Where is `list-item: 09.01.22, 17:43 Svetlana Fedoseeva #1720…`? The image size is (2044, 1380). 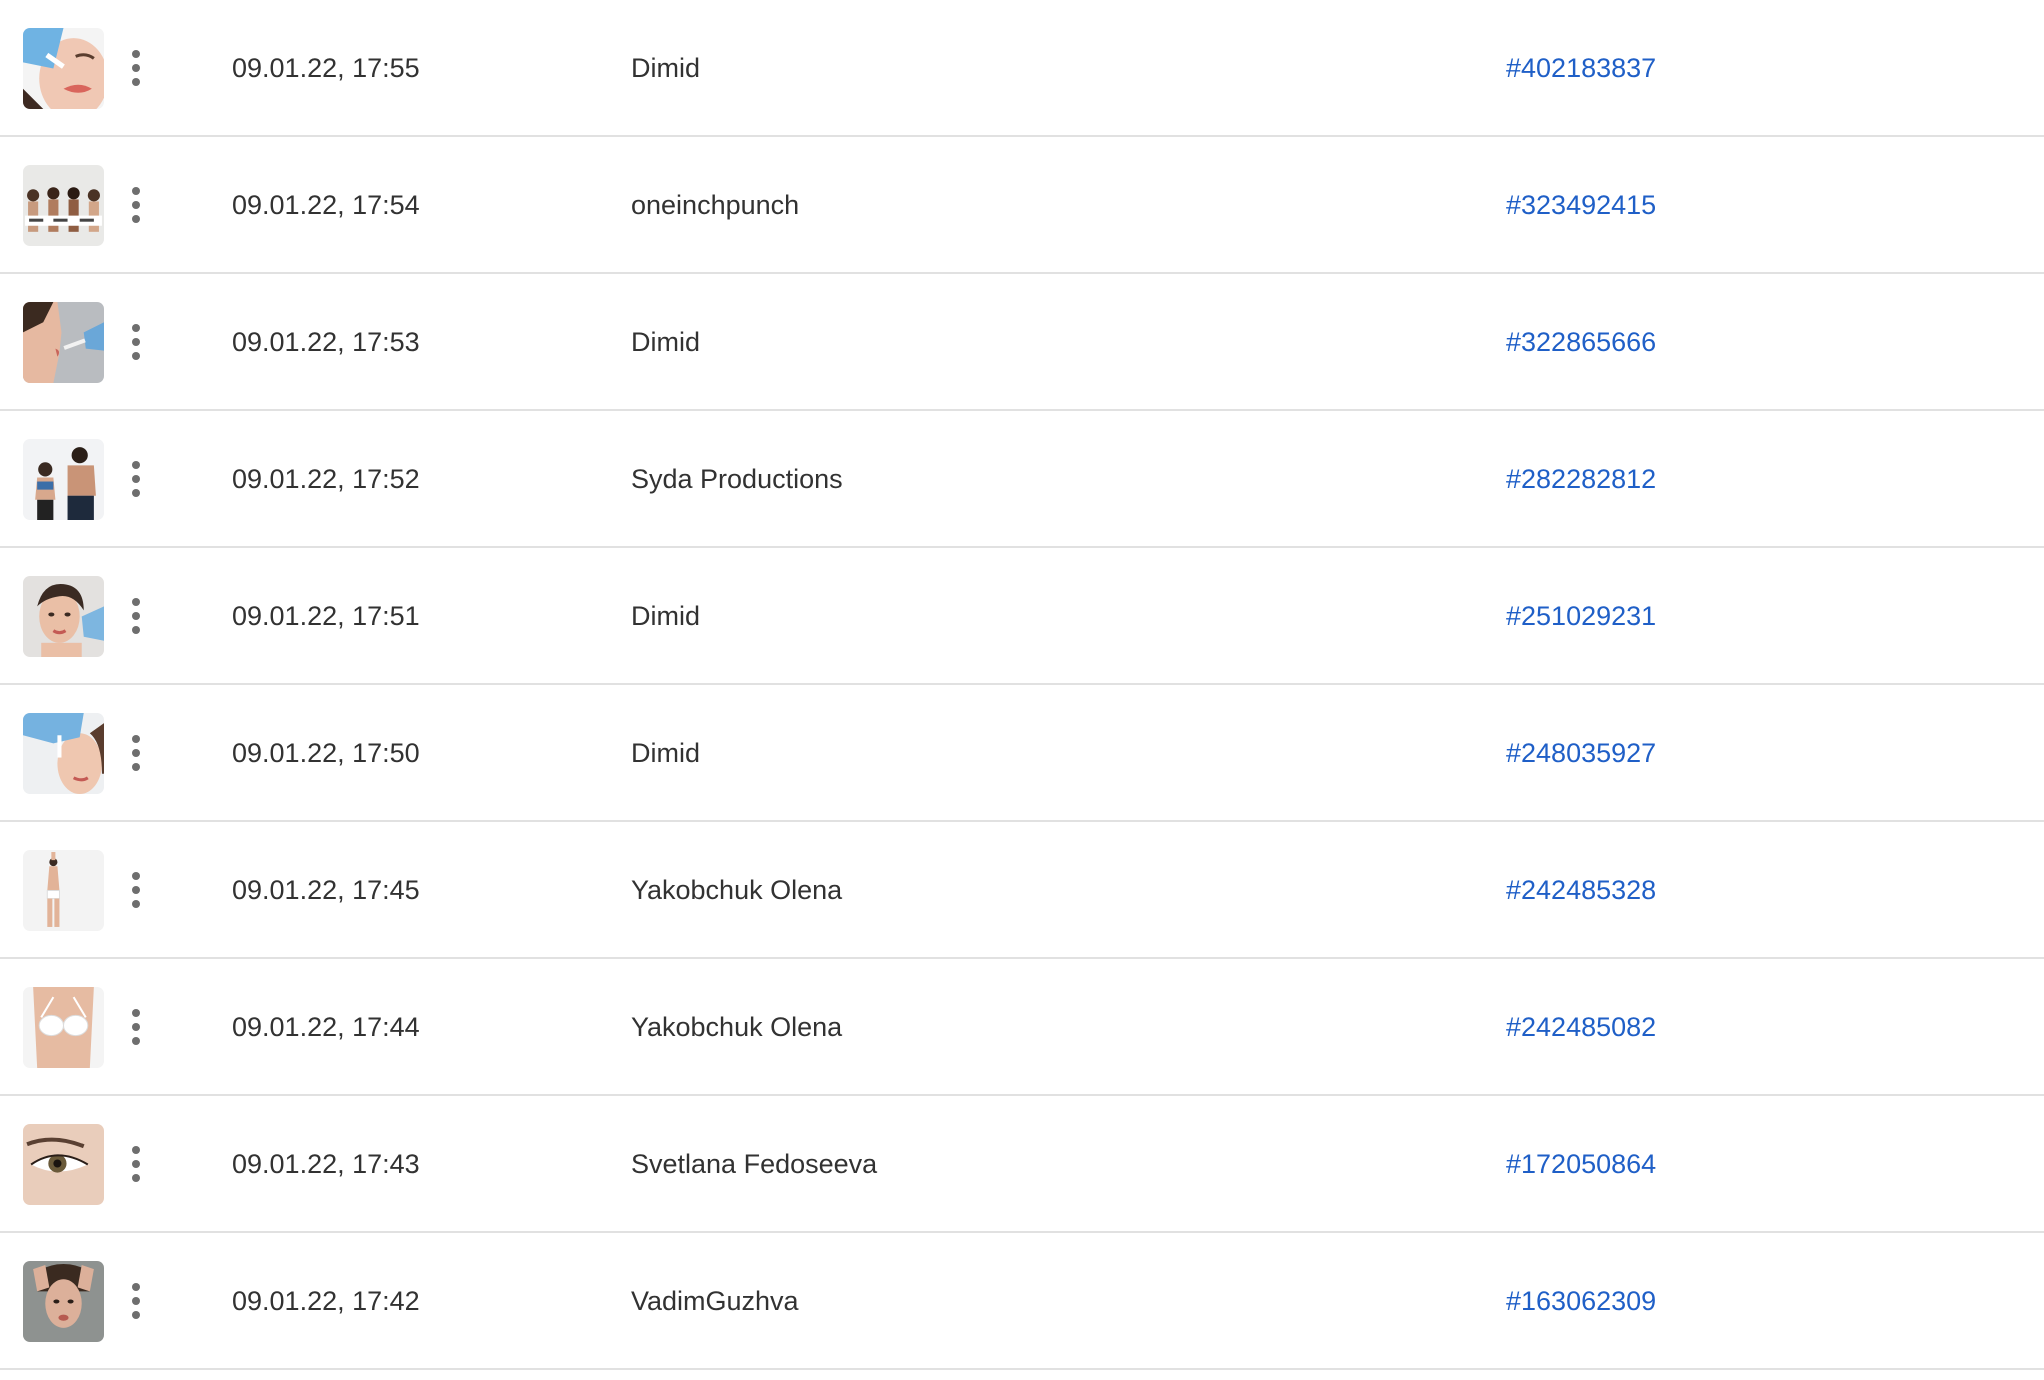 list-item: 09.01.22, 17:43 Svetlana Fedoseeva #1720… is located at coordinates (1022, 1164).